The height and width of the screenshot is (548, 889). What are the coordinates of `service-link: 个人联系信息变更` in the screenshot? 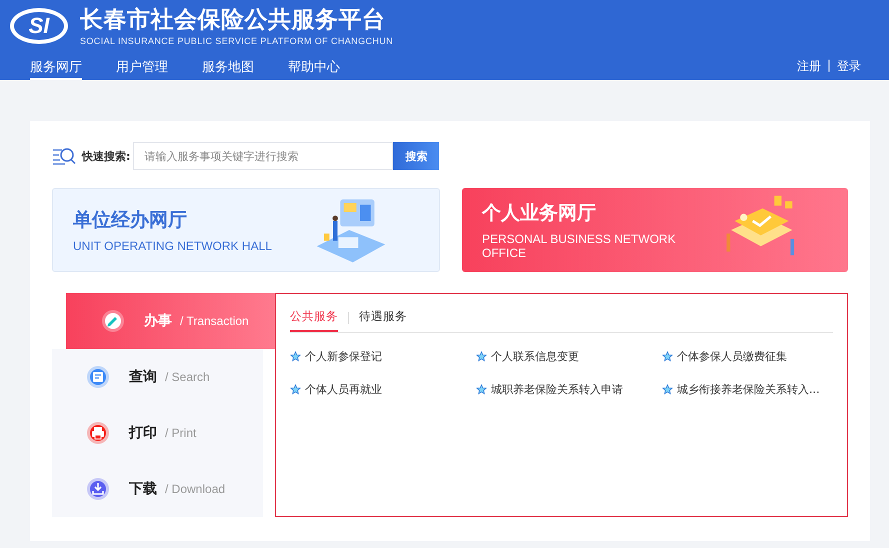 It's located at (535, 356).